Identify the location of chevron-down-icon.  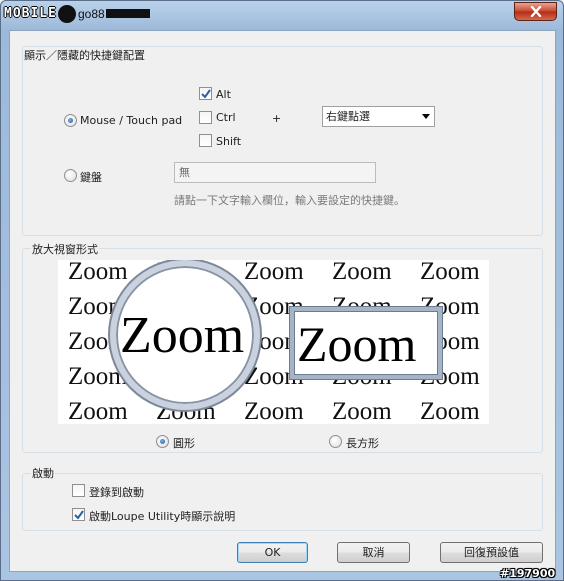
(426, 116).